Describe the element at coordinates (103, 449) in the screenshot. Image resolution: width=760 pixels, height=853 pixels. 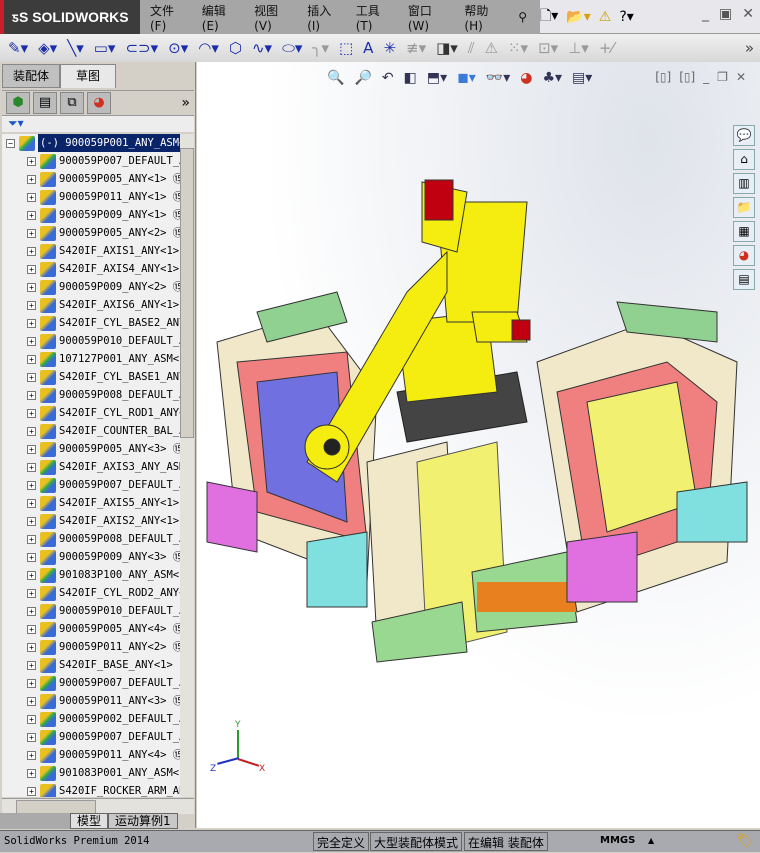
I see `tree-item: +900059P005_ANY<3> ⑮` at that location.